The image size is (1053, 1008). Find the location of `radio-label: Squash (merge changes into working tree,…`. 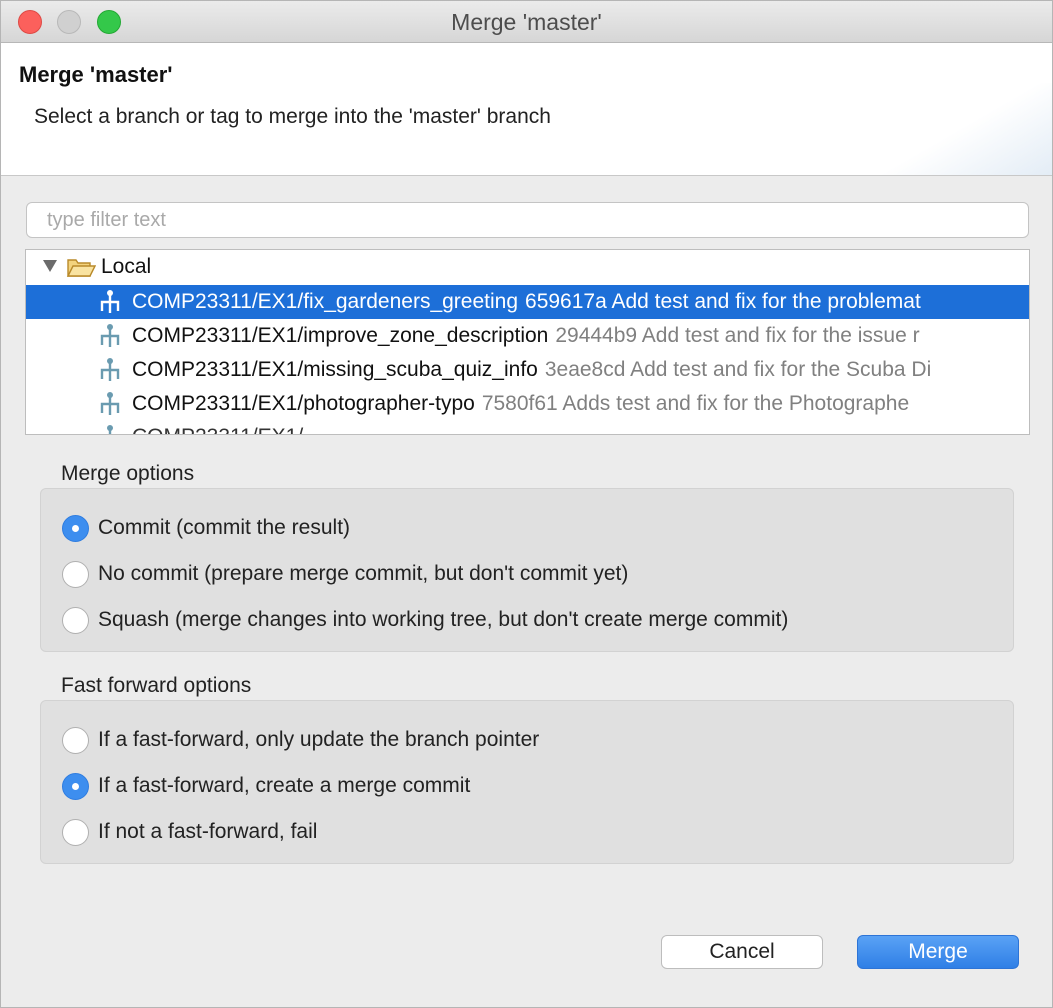

radio-label: Squash (merge changes into working tree,… is located at coordinates (443, 619).